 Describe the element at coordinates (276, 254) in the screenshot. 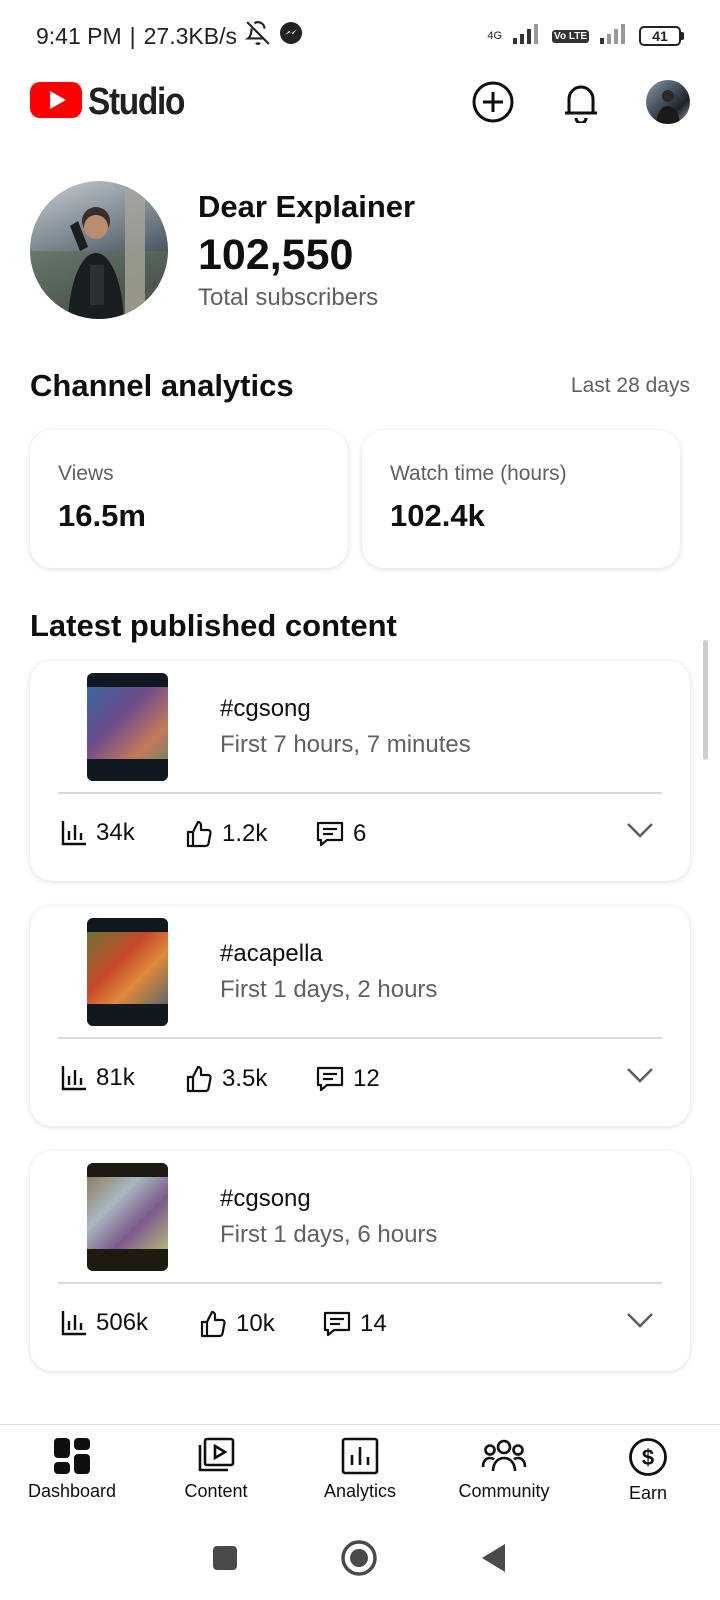

I see `subscriber-count: 102,550` at that location.